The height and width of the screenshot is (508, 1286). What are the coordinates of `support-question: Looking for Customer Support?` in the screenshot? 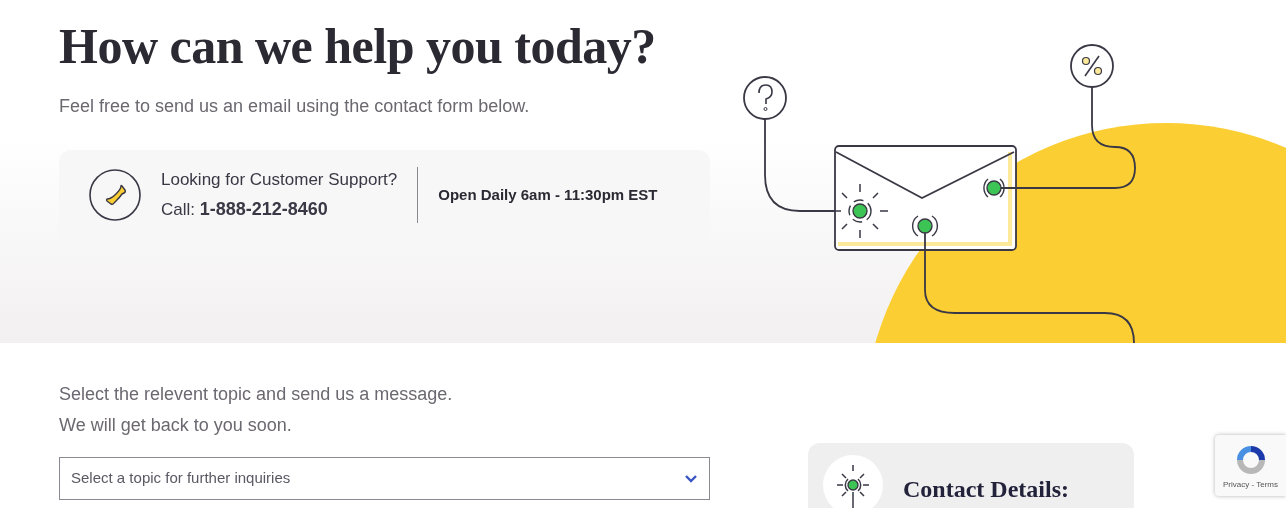 It's located at (279, 179).